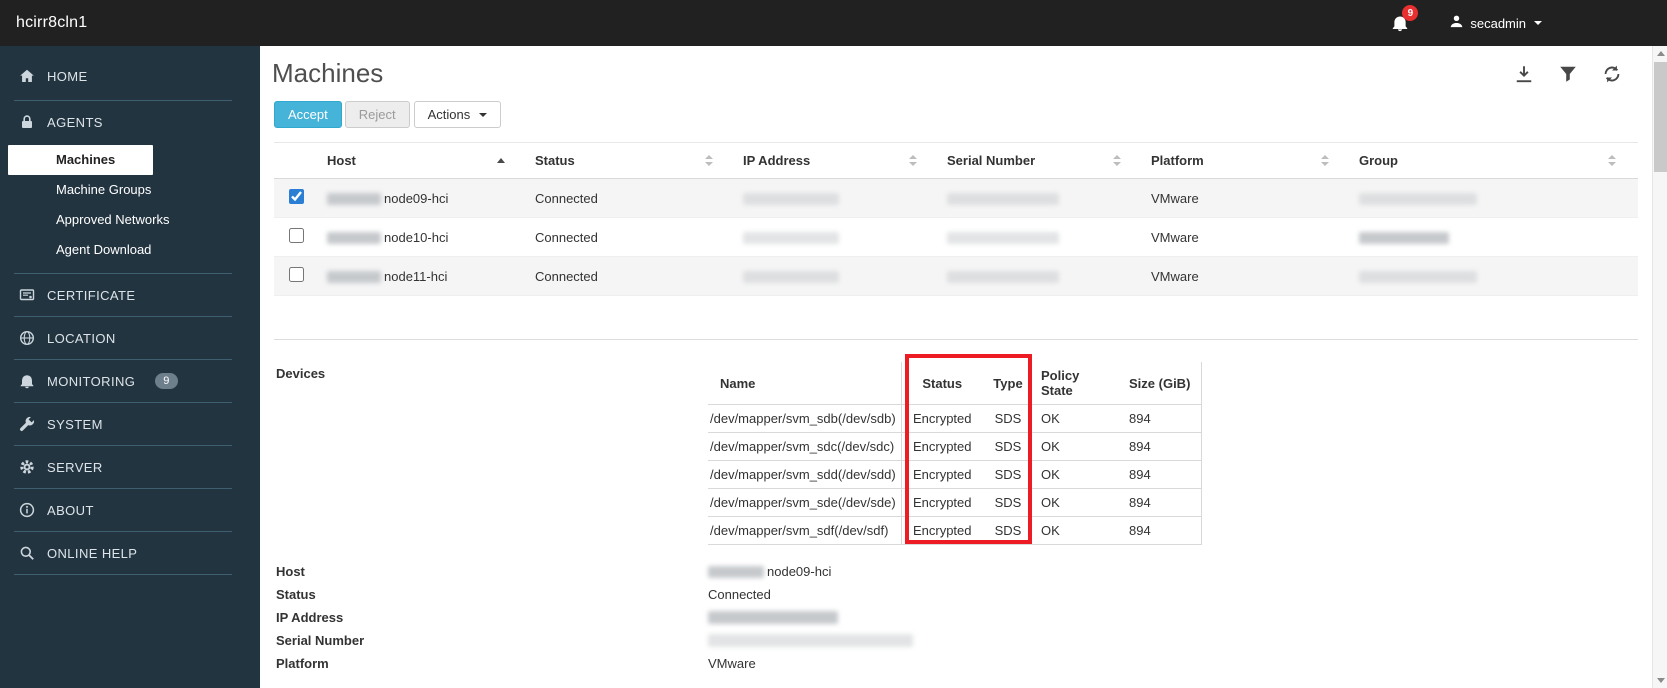 The image size is (1667, 688). I want to click on sidebar-item-label: SERVER, so click(75, 467).